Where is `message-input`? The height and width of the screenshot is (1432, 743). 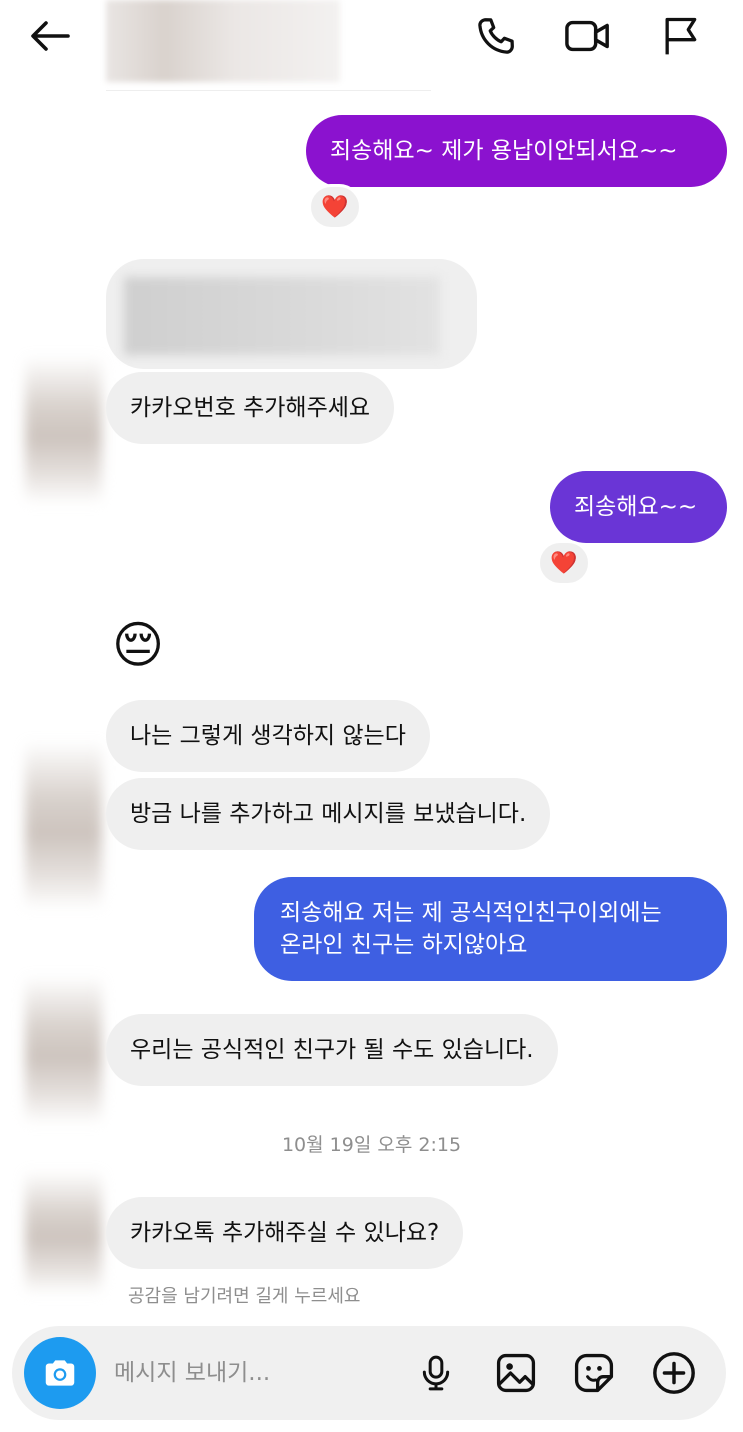
message-input is located at coordinates (259, 1373).